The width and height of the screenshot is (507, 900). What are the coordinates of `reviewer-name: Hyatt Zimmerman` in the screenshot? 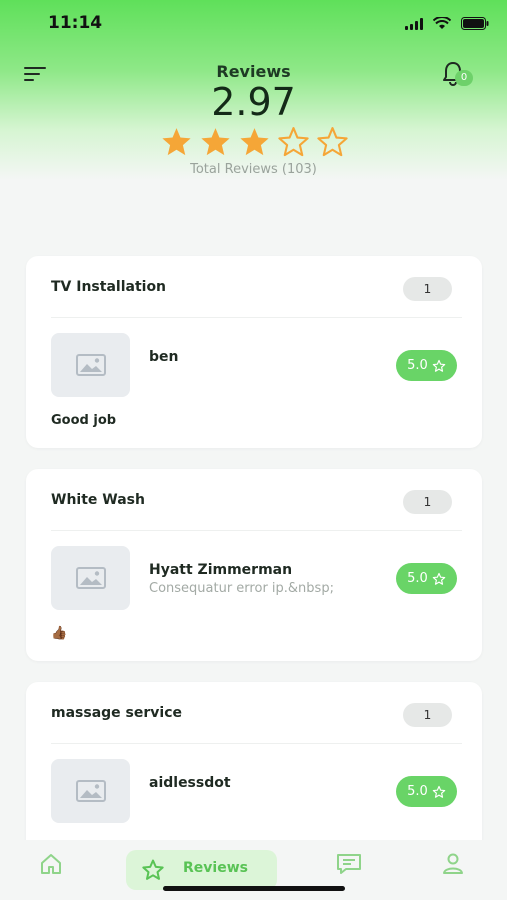 It's located at (221, 570).